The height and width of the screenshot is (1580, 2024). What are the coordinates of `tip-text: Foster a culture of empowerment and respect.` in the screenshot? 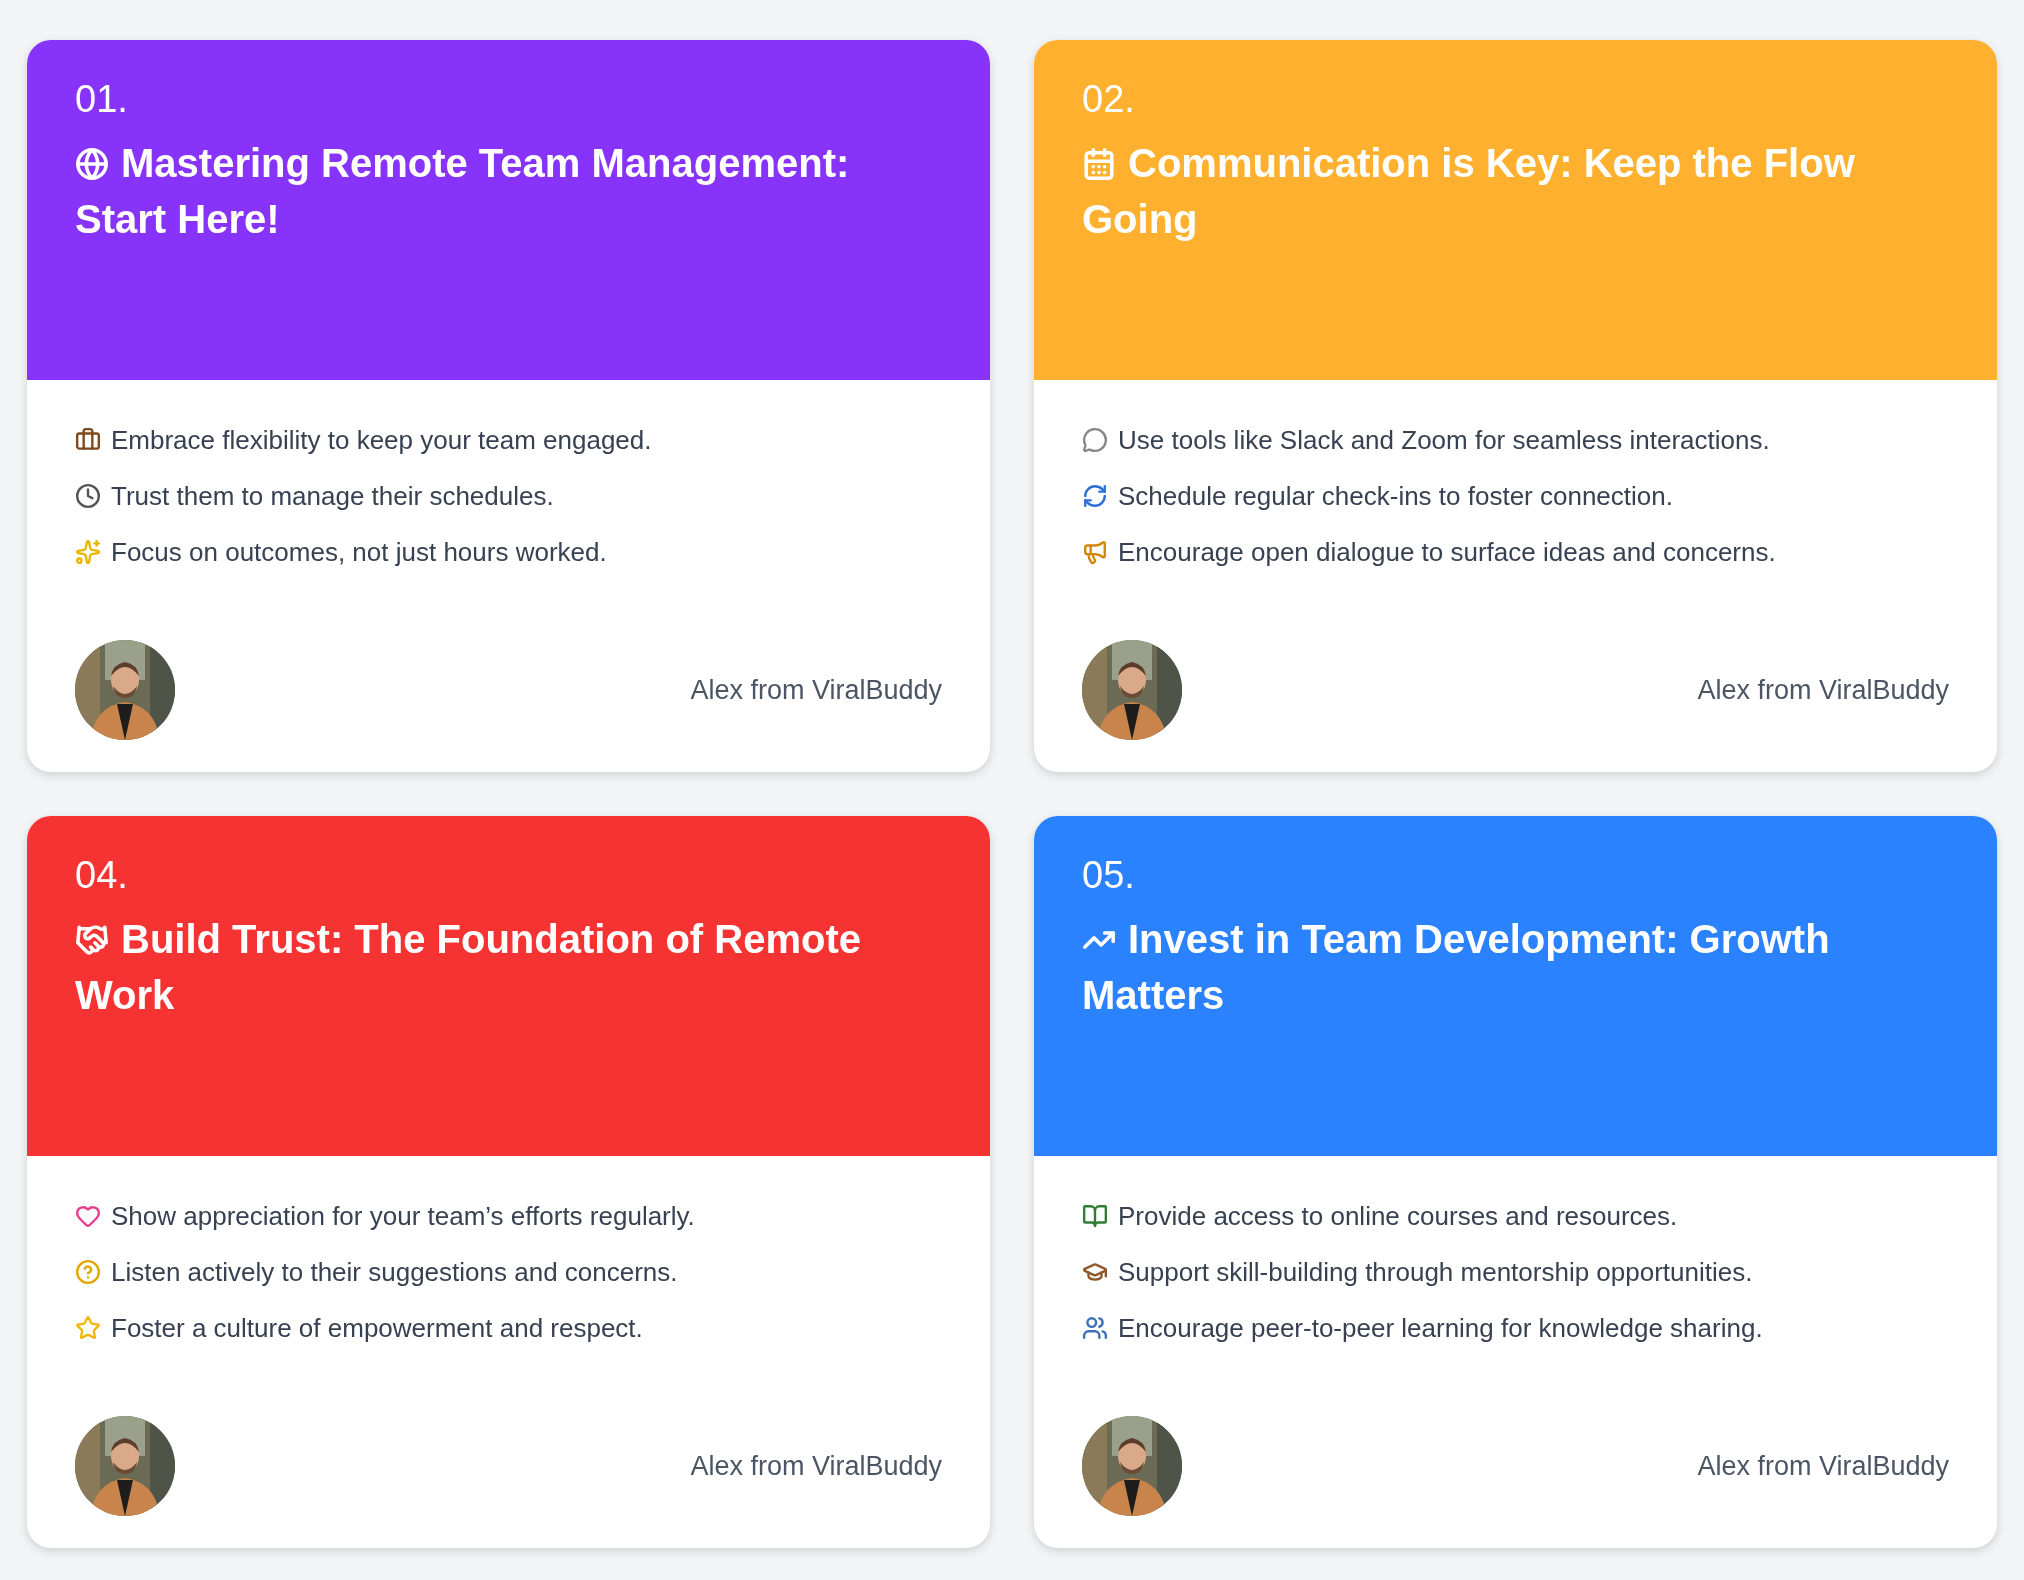 It's located at (377, 1328).